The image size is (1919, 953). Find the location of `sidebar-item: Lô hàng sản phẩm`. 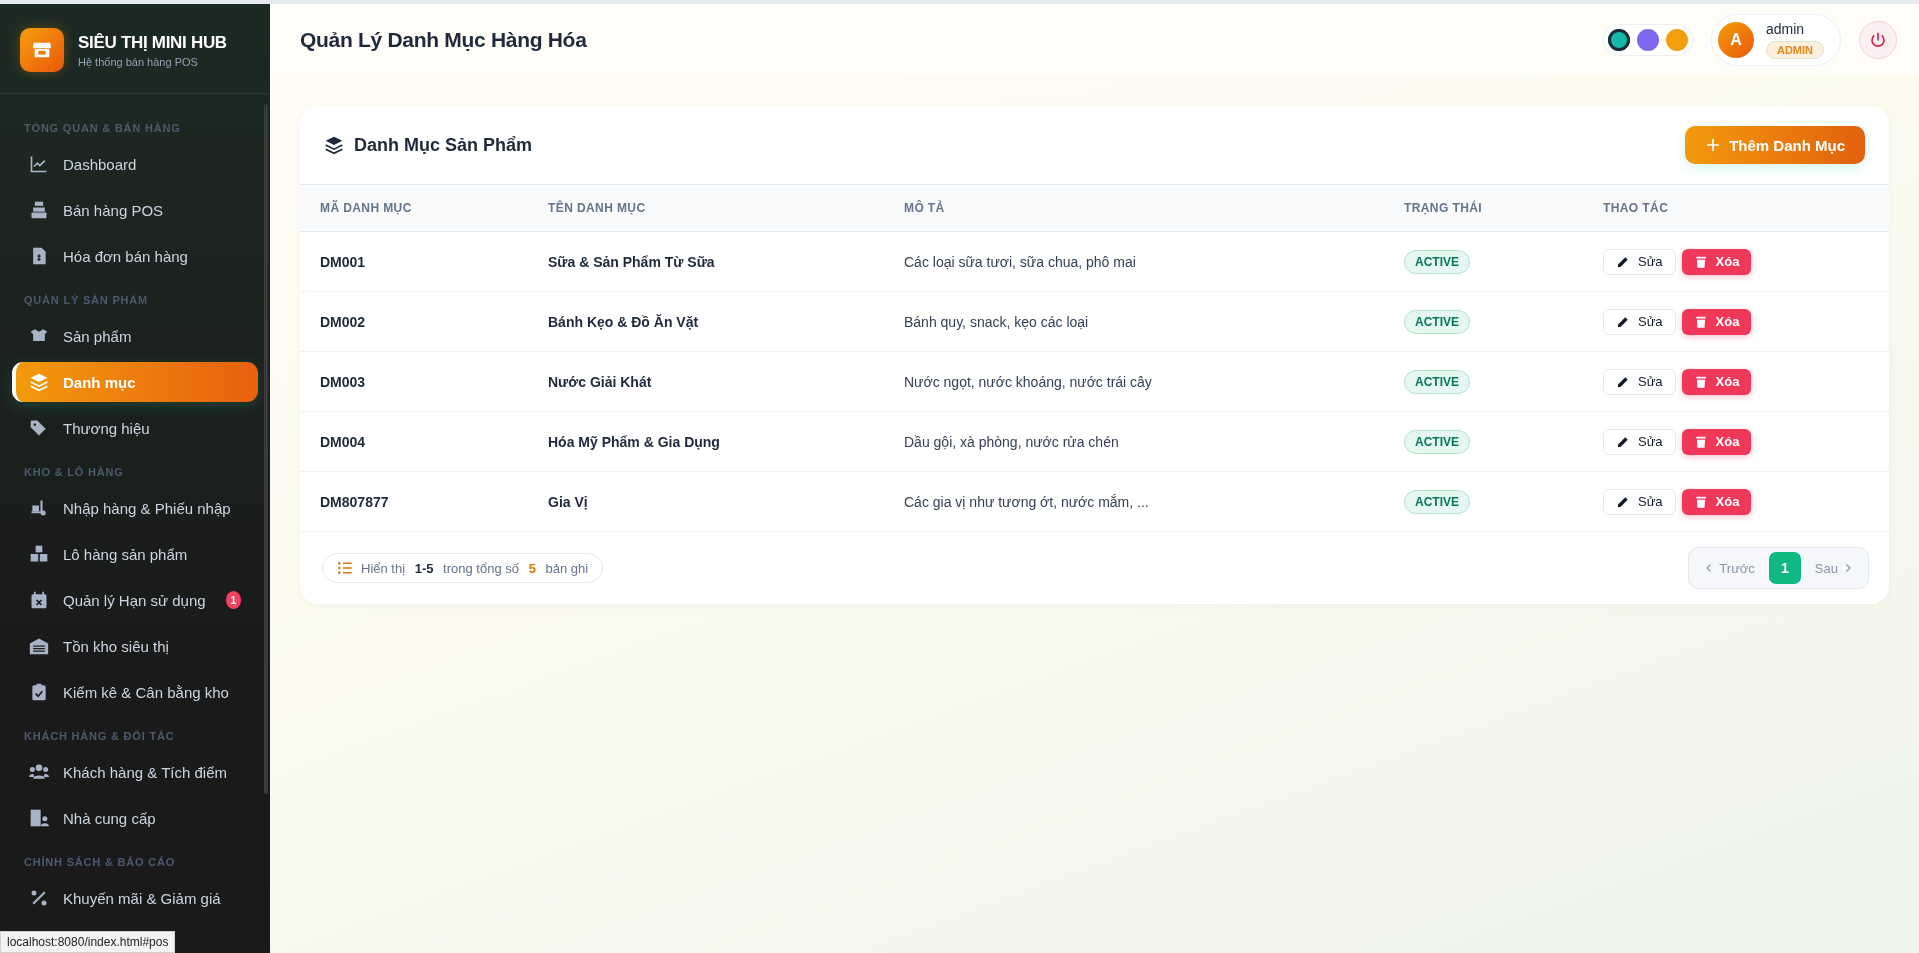

sidebar-item: Lô hàng sản phẩm is located at coordinates (135, 554).